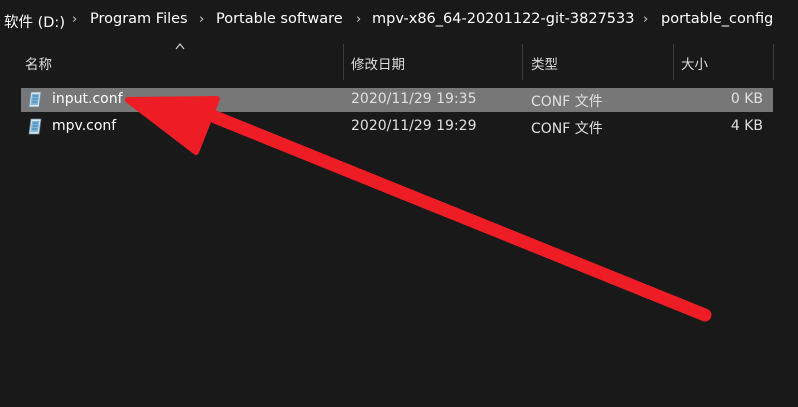  I want to click on breadcrumb-program-files: Program Files, so click(139, 19).